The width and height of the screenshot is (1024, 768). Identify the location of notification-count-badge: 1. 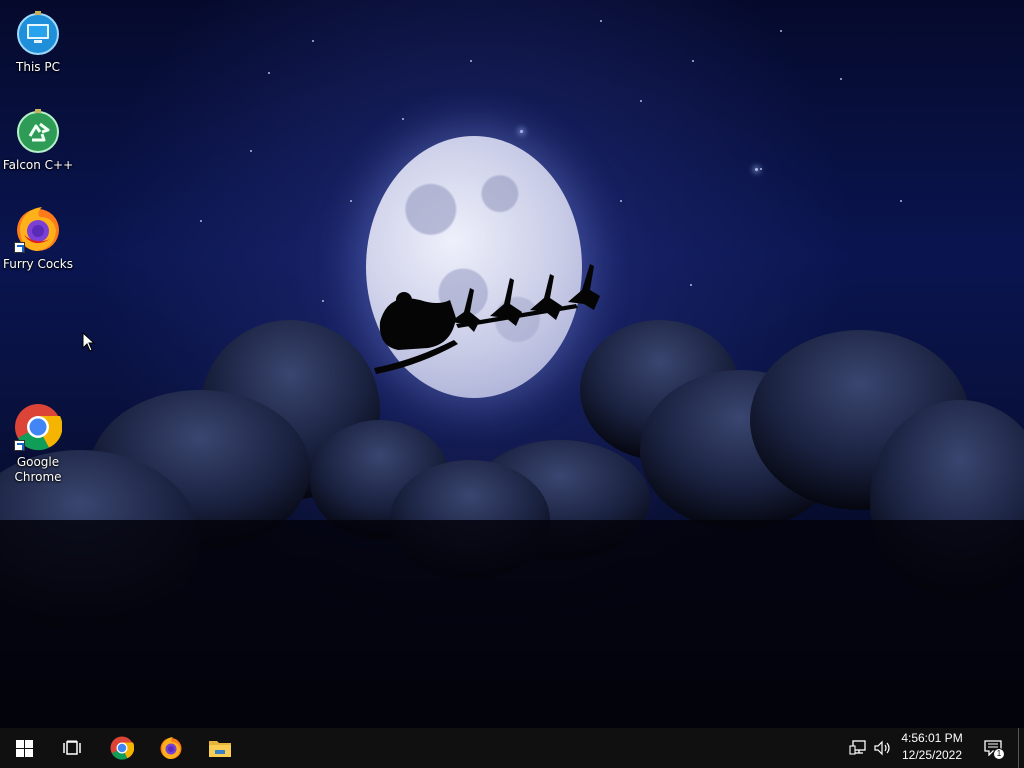
(999, 754).